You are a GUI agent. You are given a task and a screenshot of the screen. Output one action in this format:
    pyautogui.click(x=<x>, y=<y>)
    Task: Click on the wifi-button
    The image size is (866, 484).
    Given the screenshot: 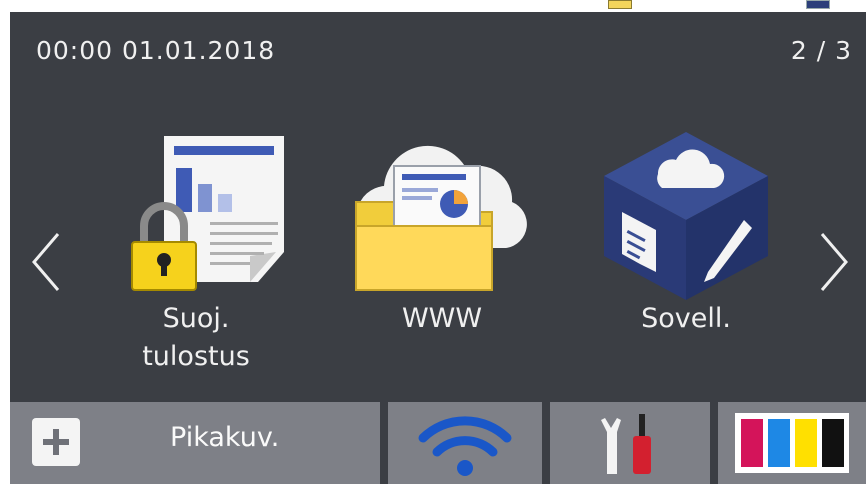 What is the action you would take?
    pyautogui.click(x=465, y=443)
    